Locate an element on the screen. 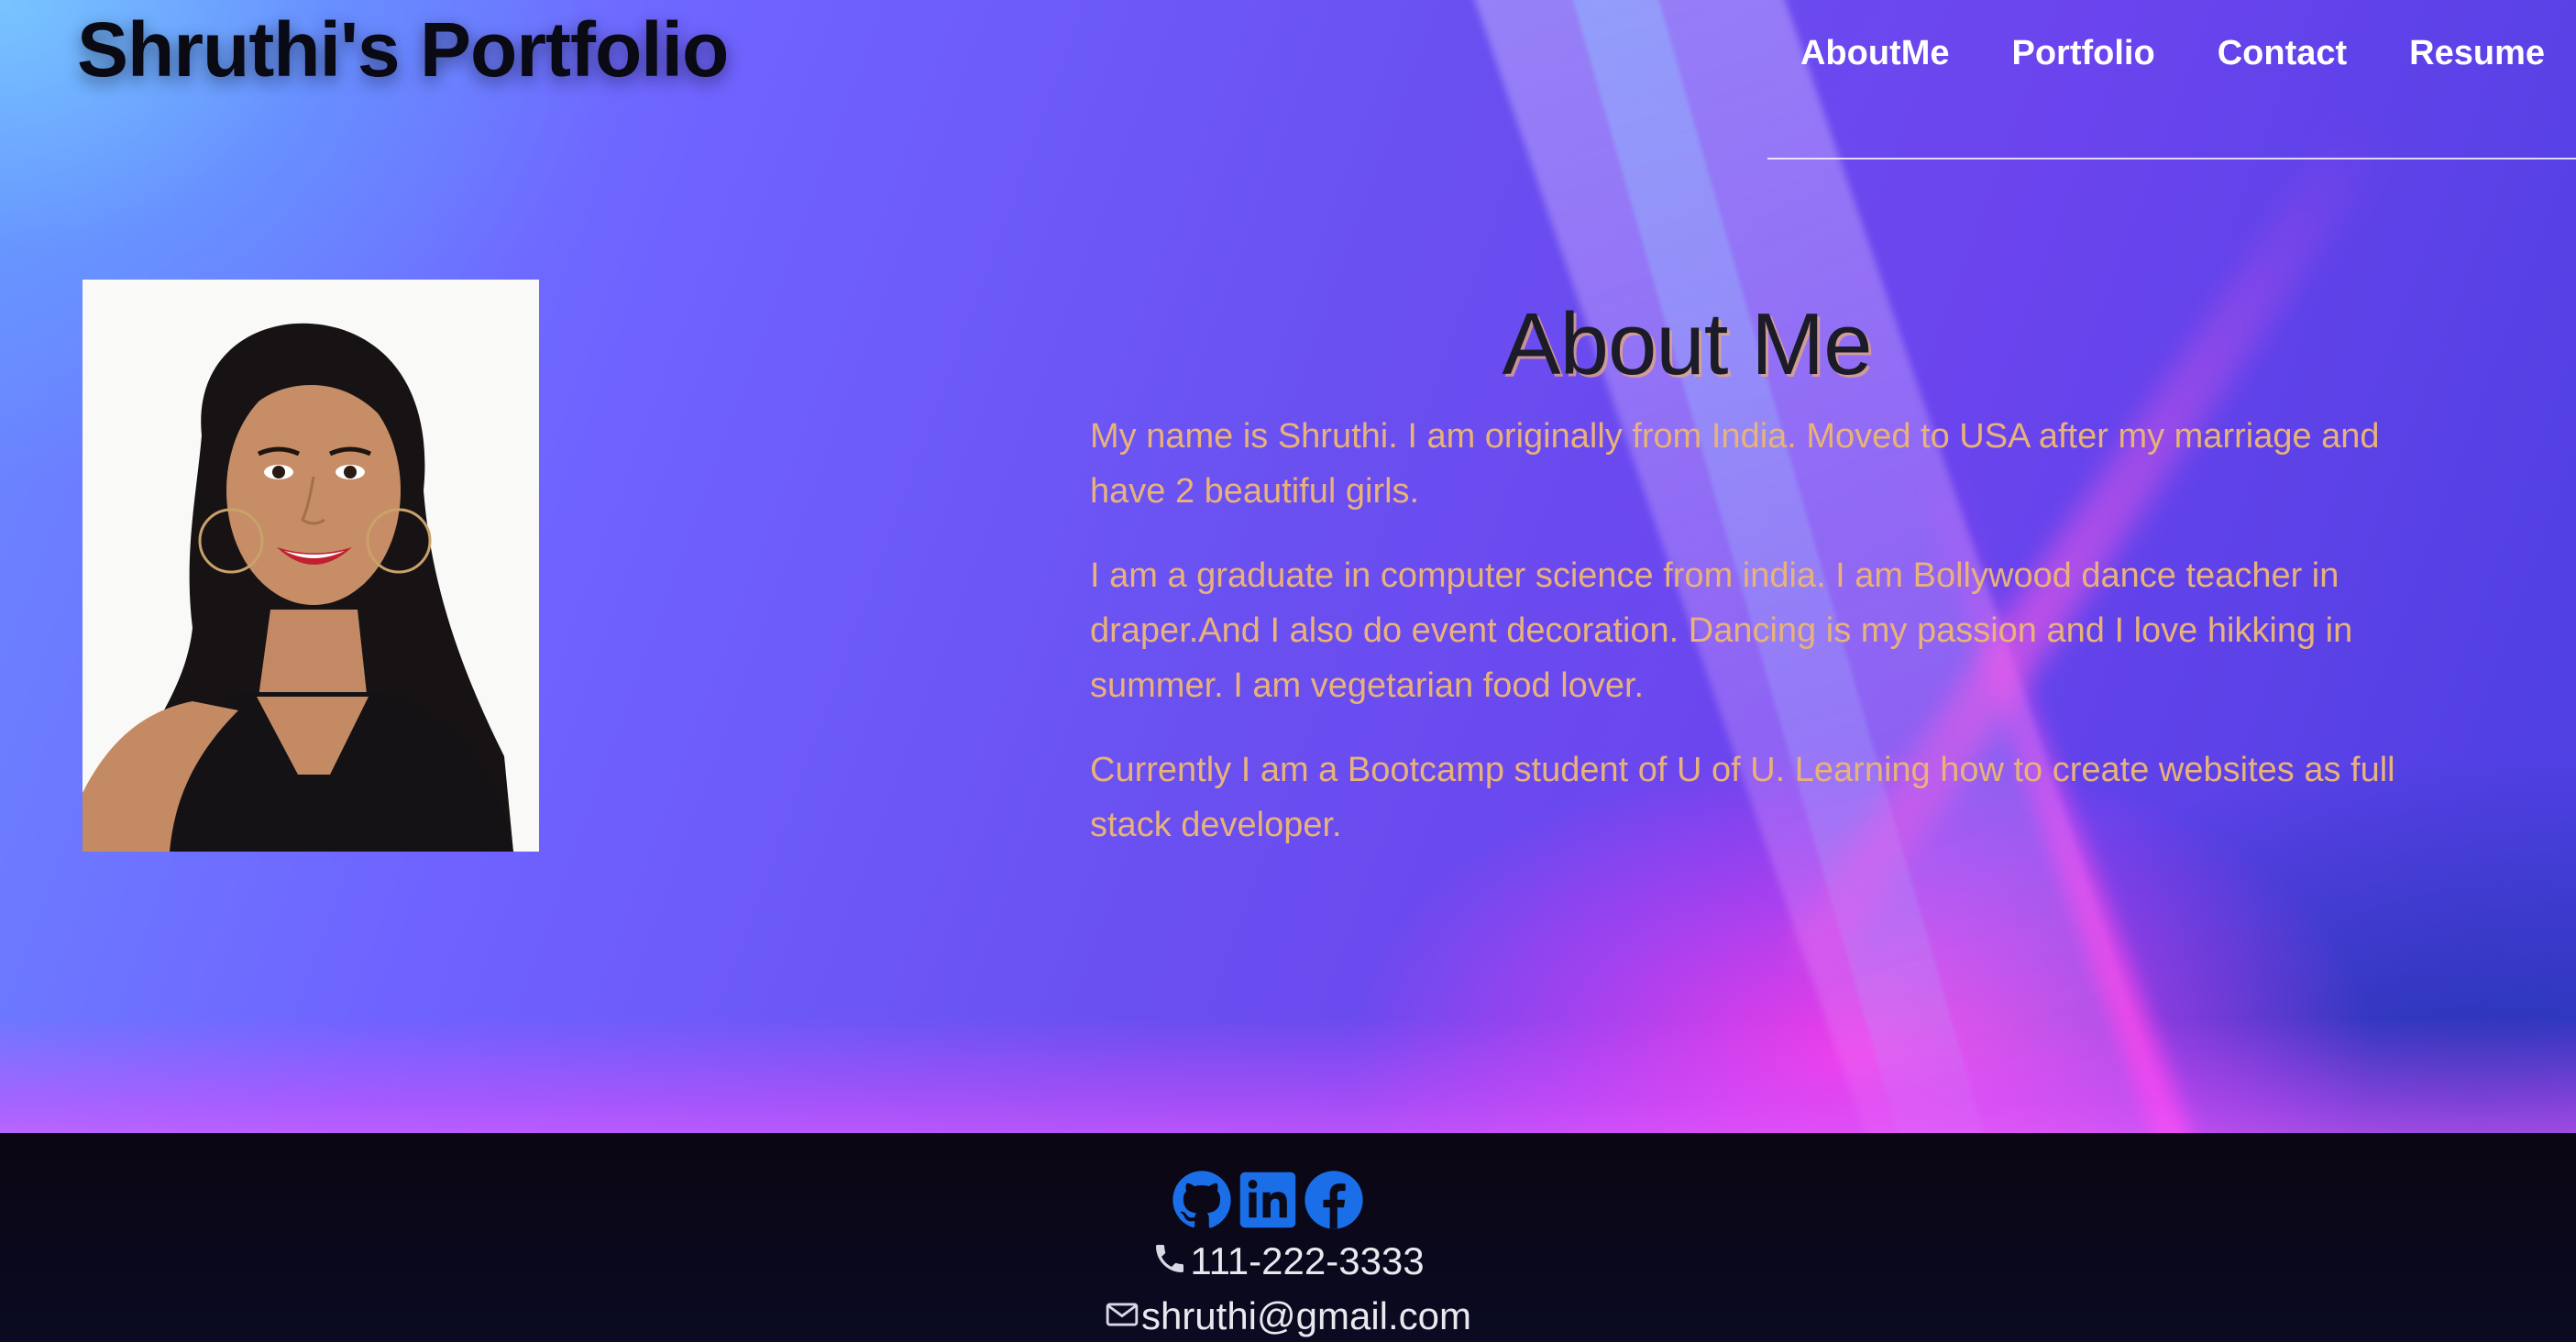 The width and height of the screenshot is (2576, 1342). nav-link-aboutme: AboutMe is located at coordinates (1875, 53).